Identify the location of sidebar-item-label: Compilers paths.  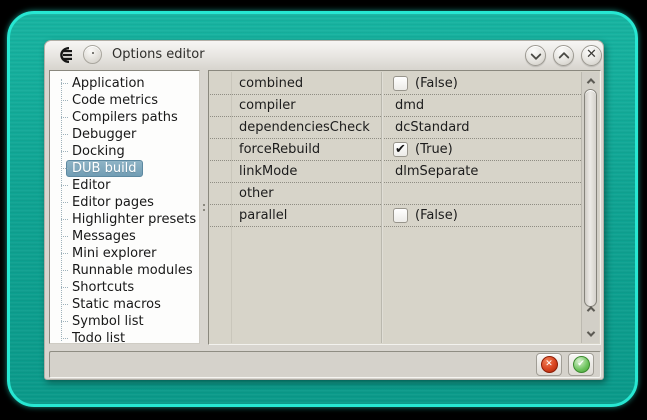
(125, 117).